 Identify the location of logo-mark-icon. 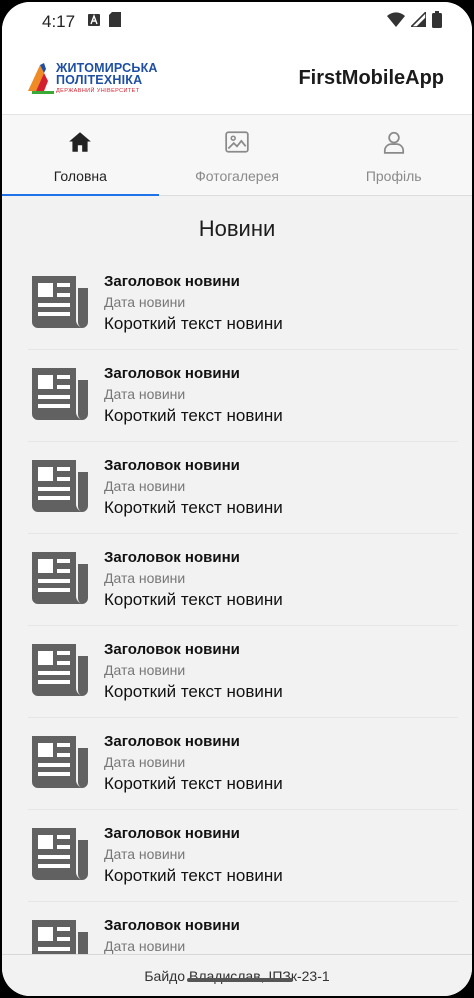
(41, 78).